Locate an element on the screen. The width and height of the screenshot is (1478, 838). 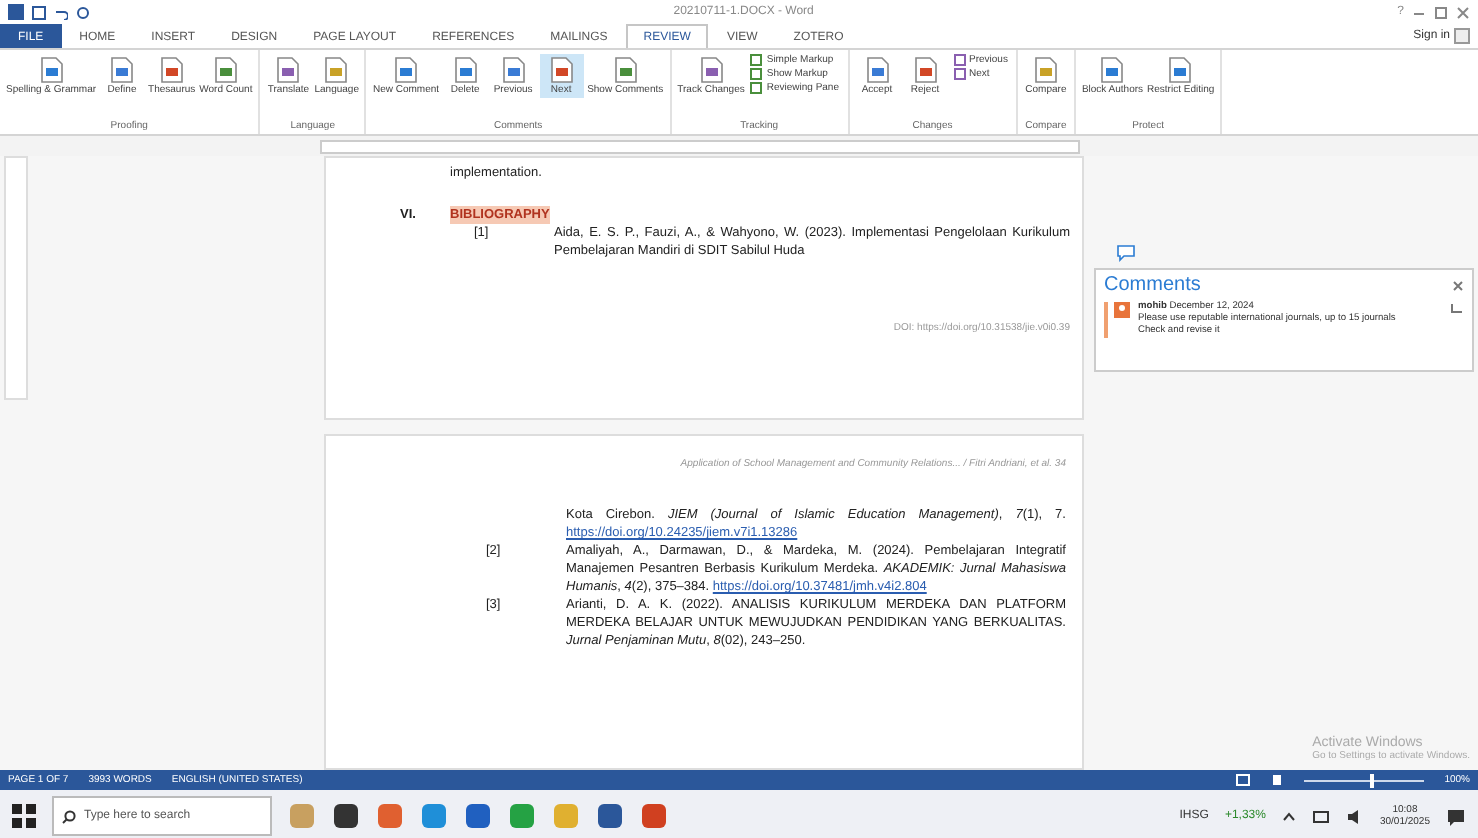
read-mode-icon is located at coordinates (1243, 780).